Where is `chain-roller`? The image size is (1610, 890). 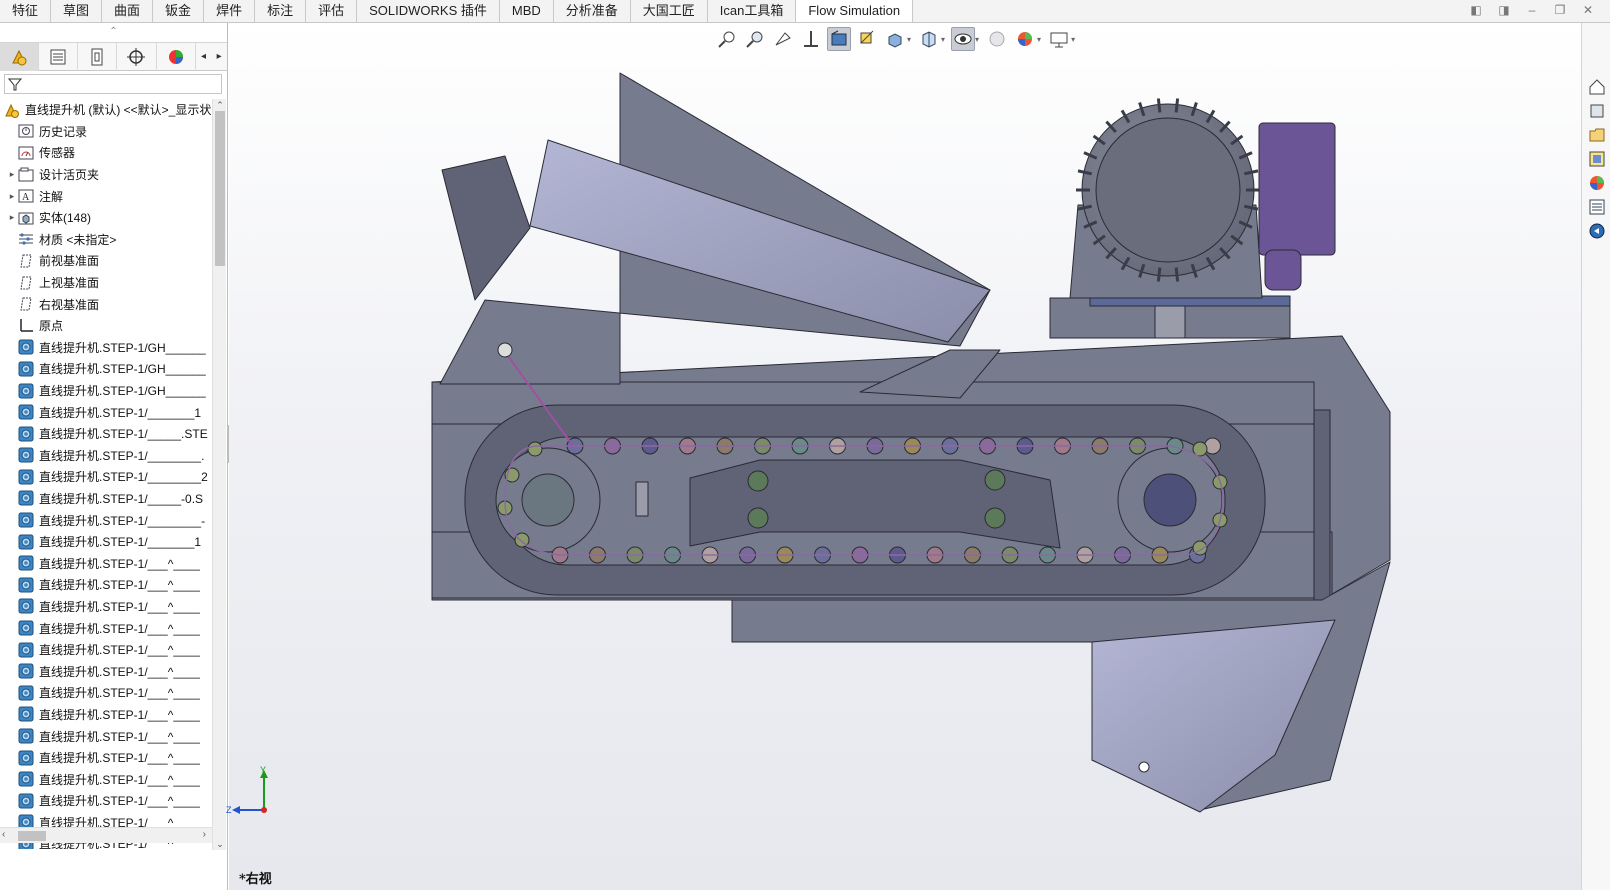 chain-roller is located at coordinates (535, 449).